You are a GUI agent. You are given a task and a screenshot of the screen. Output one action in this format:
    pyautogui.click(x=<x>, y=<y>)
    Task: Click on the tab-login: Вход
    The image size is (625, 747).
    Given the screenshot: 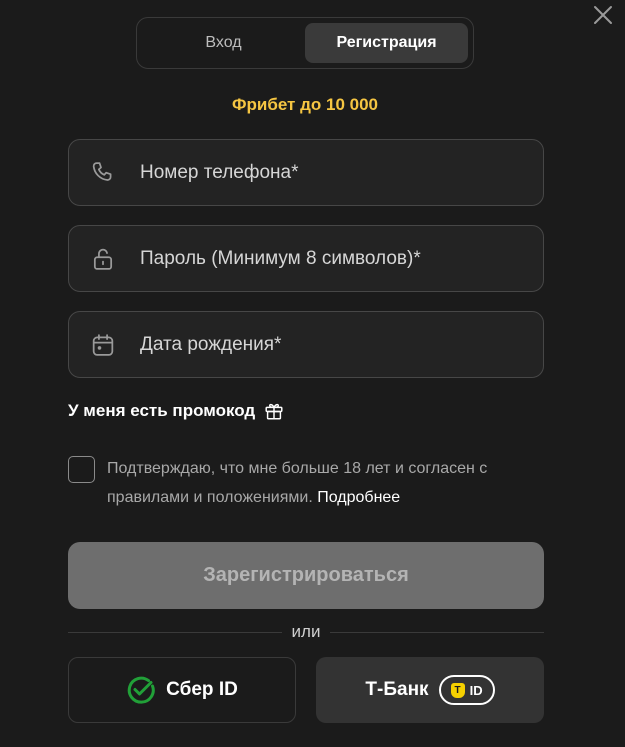 What is the action you would take?
    pyautogui.click(x=223, y=43)
    